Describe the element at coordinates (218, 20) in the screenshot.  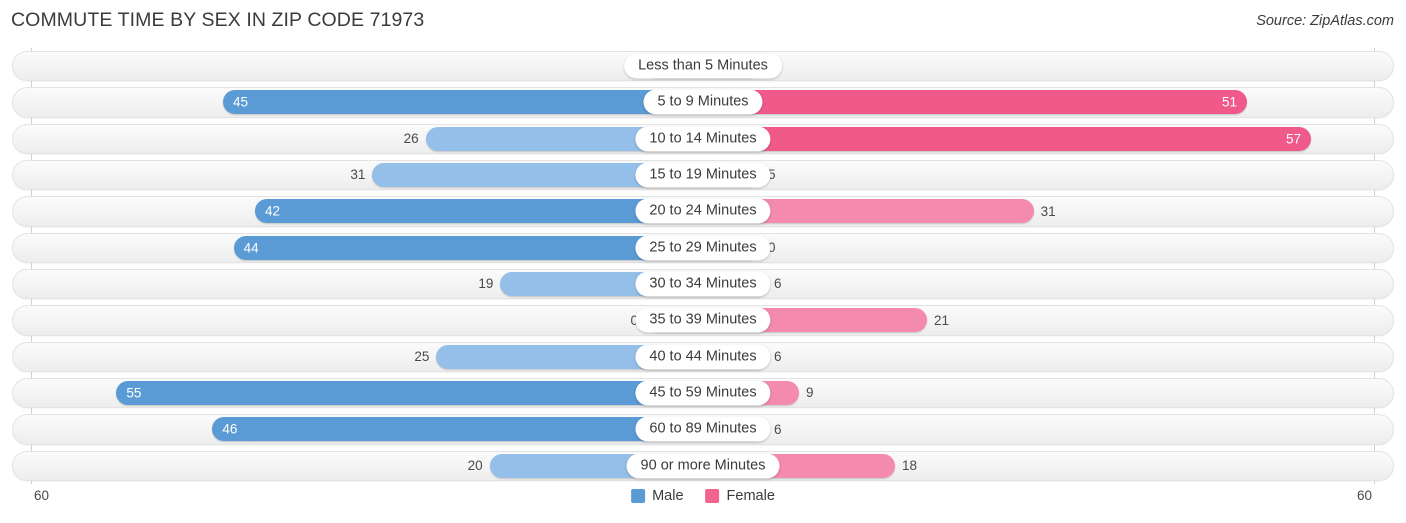
I see `page-title: COMMUTE TIME BY SEX IN ZIP CODE 71973` at that location.